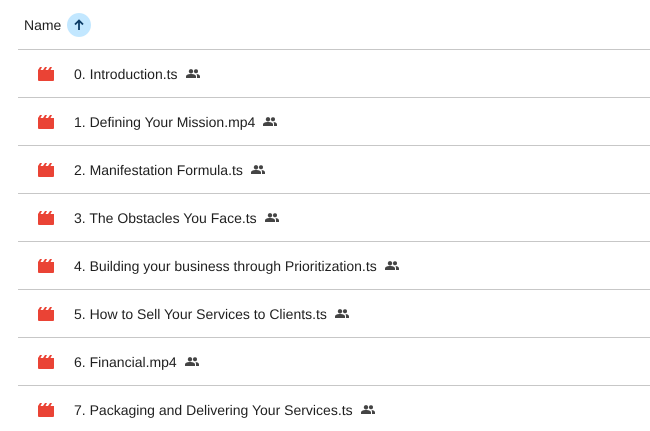 This screenshot has width=650, height=431. I want to click on sort-button, so click(79, 24).